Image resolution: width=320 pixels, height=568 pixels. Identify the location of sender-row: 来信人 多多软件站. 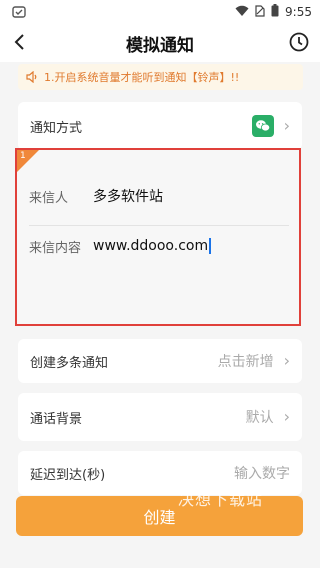
(159, 196).